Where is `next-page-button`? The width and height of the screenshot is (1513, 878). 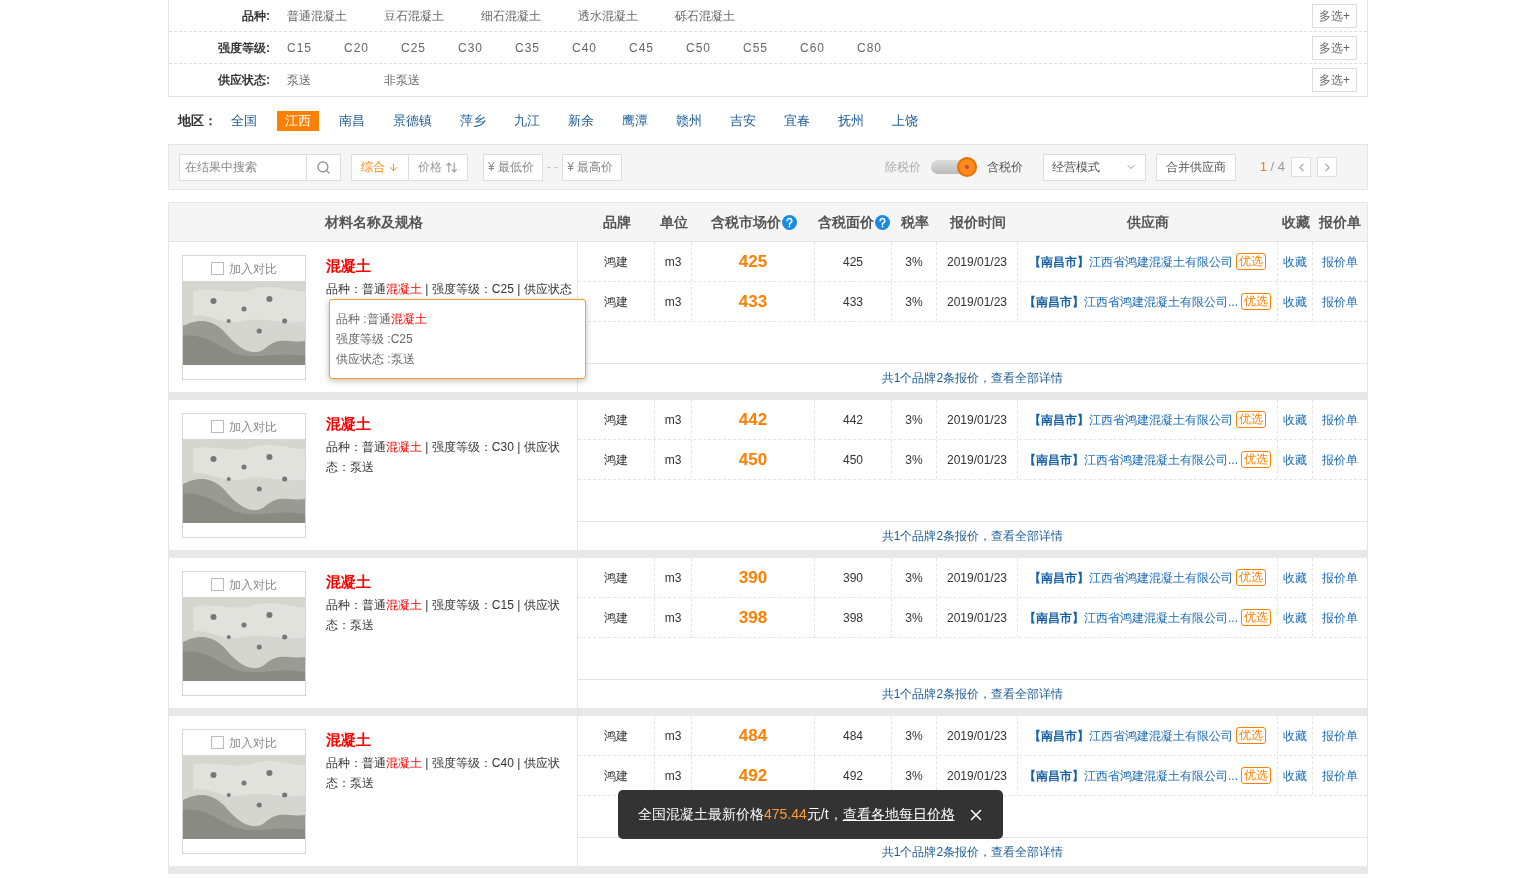
next-page-button is located at coordinates (1327, 167).